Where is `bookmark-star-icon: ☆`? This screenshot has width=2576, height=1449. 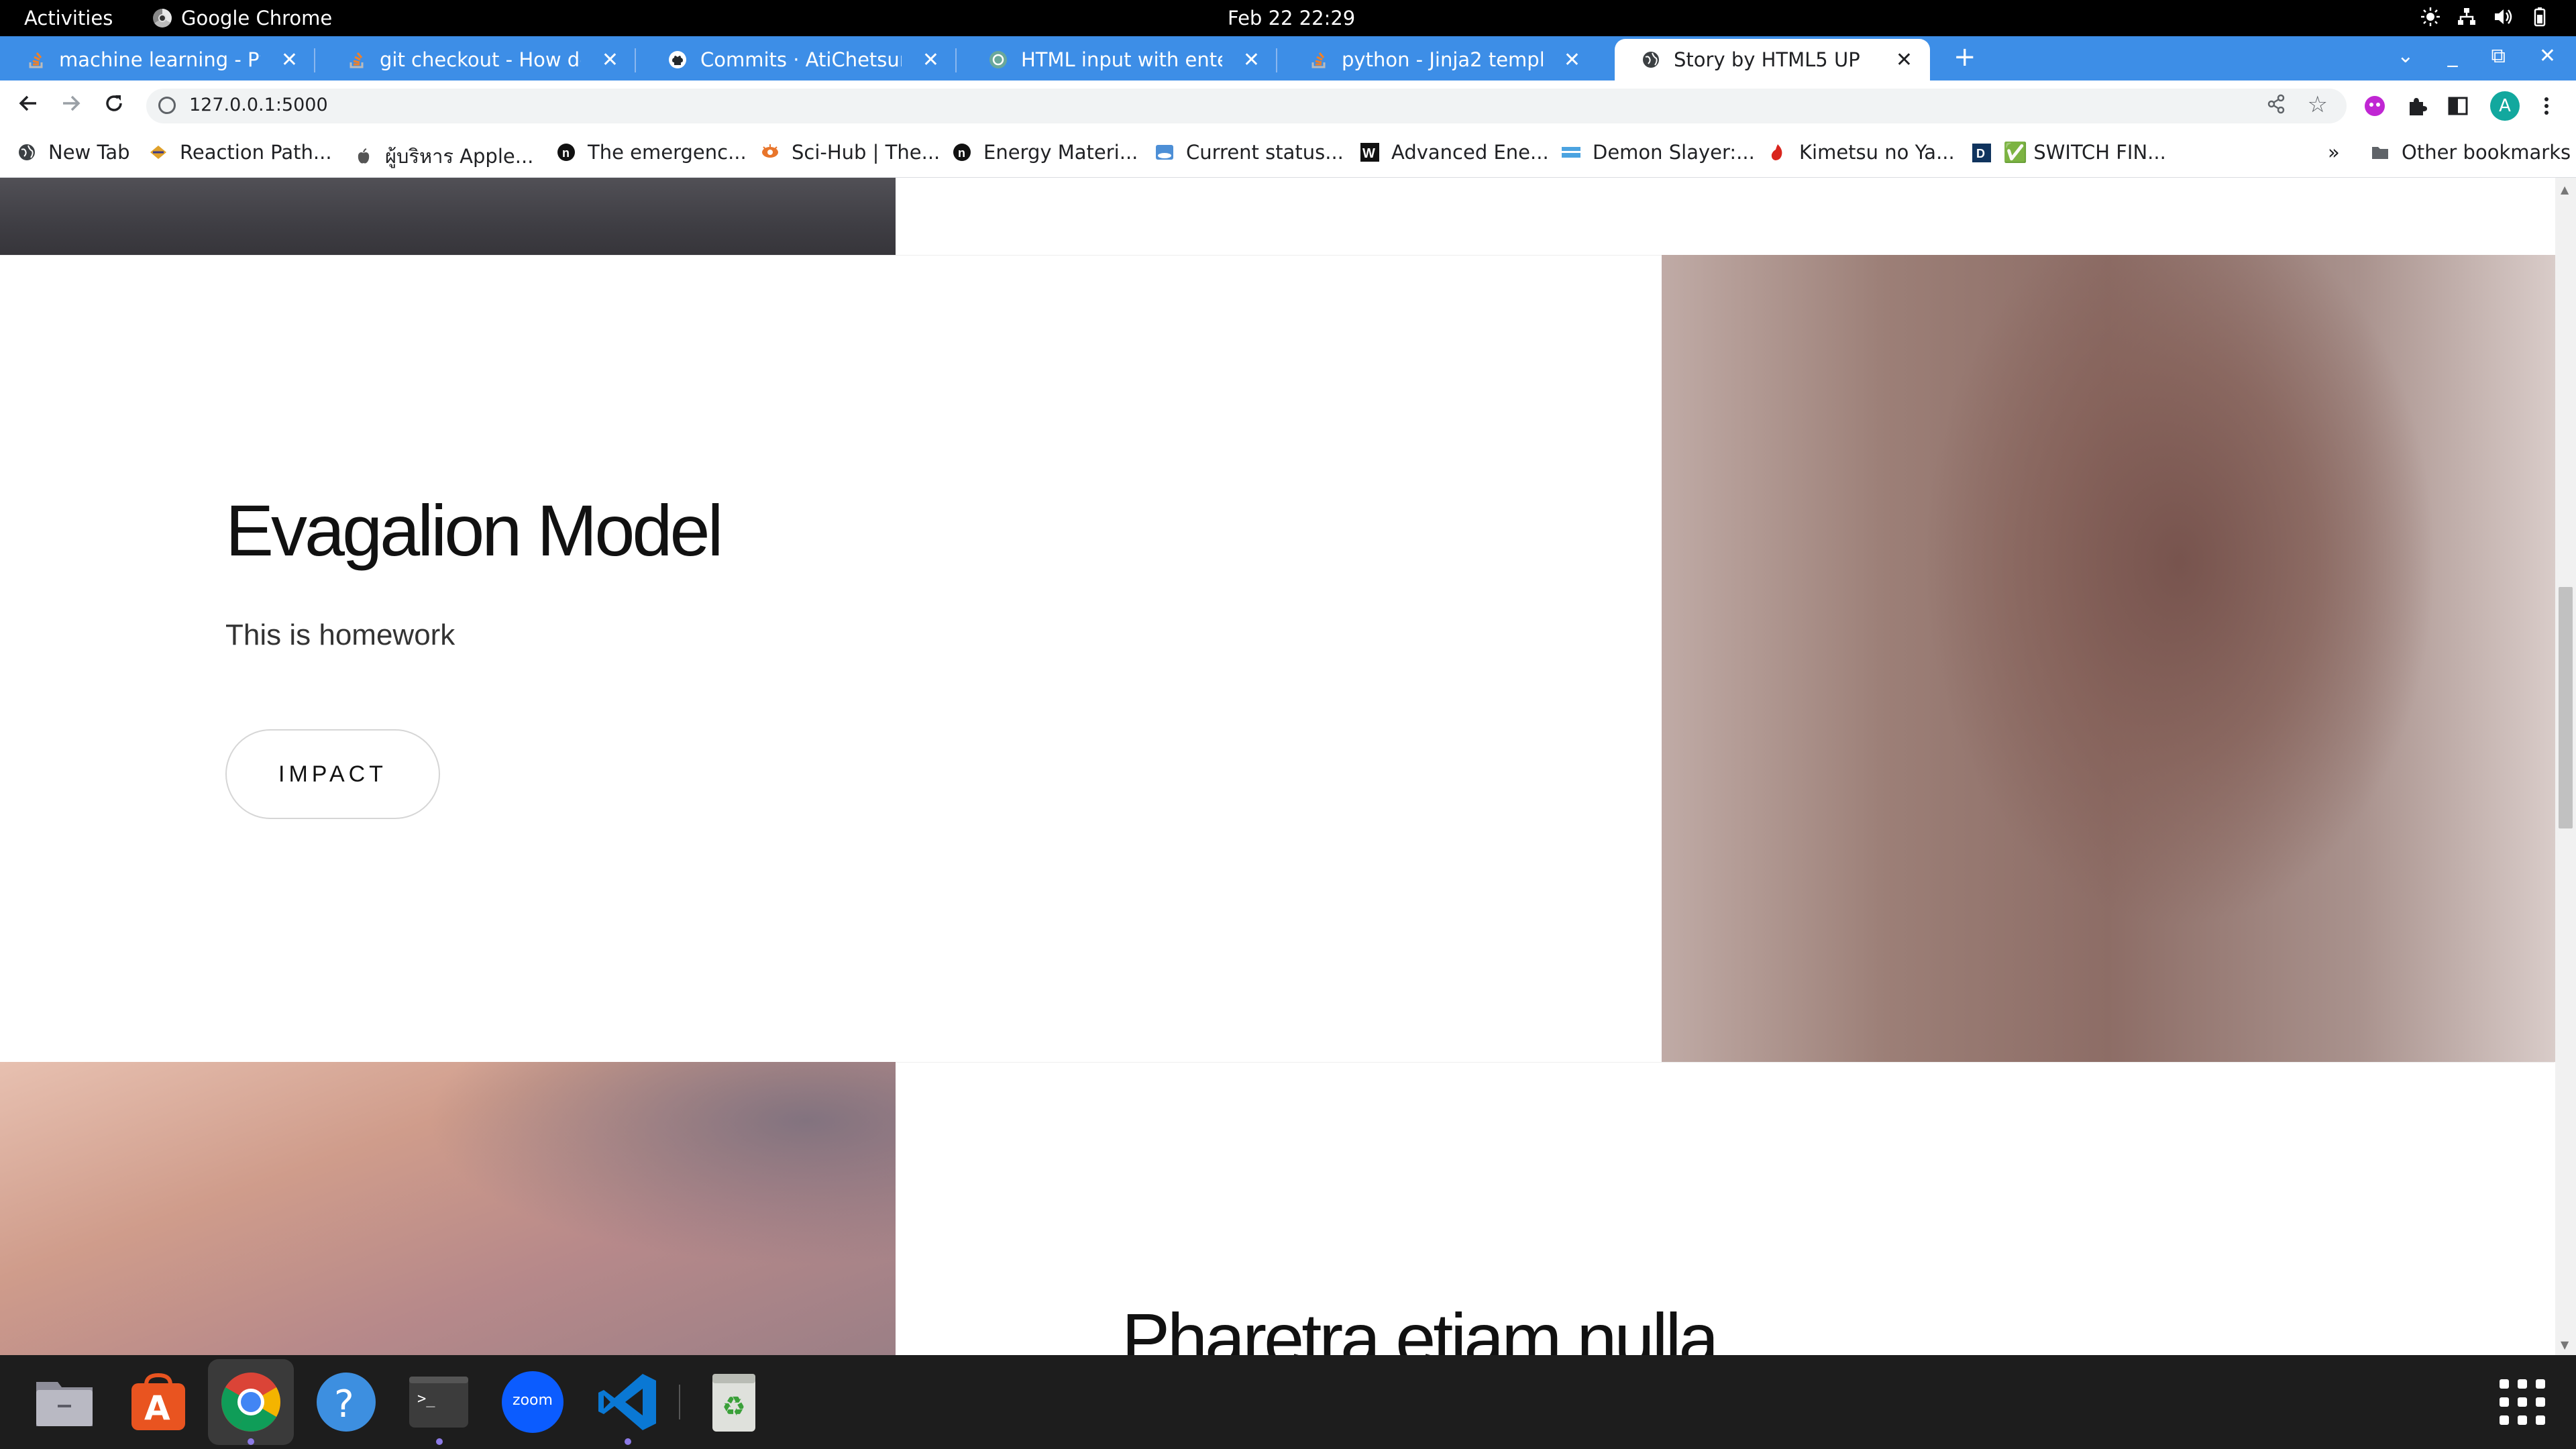
bookmark-star-icon: ☆ is located at coordinates (2318, 104).